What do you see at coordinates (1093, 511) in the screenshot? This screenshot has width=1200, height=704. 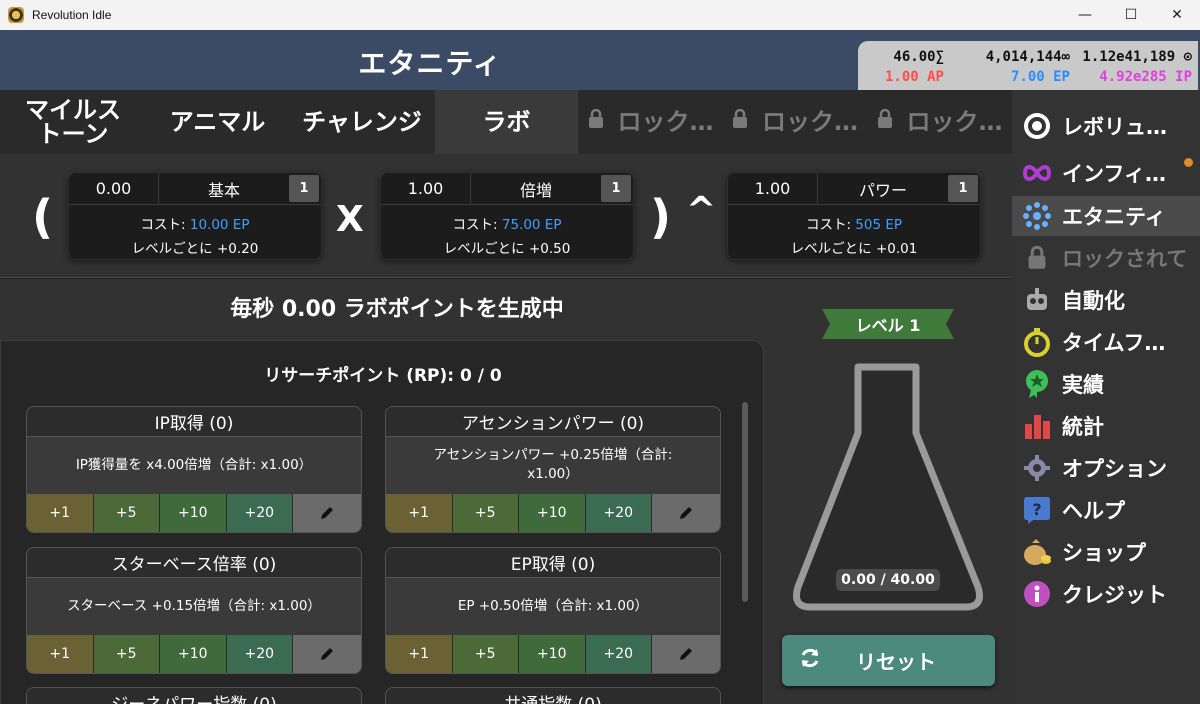 I see `sidebar-item-label: ヘルプ` at bounding box center [1093, 511].